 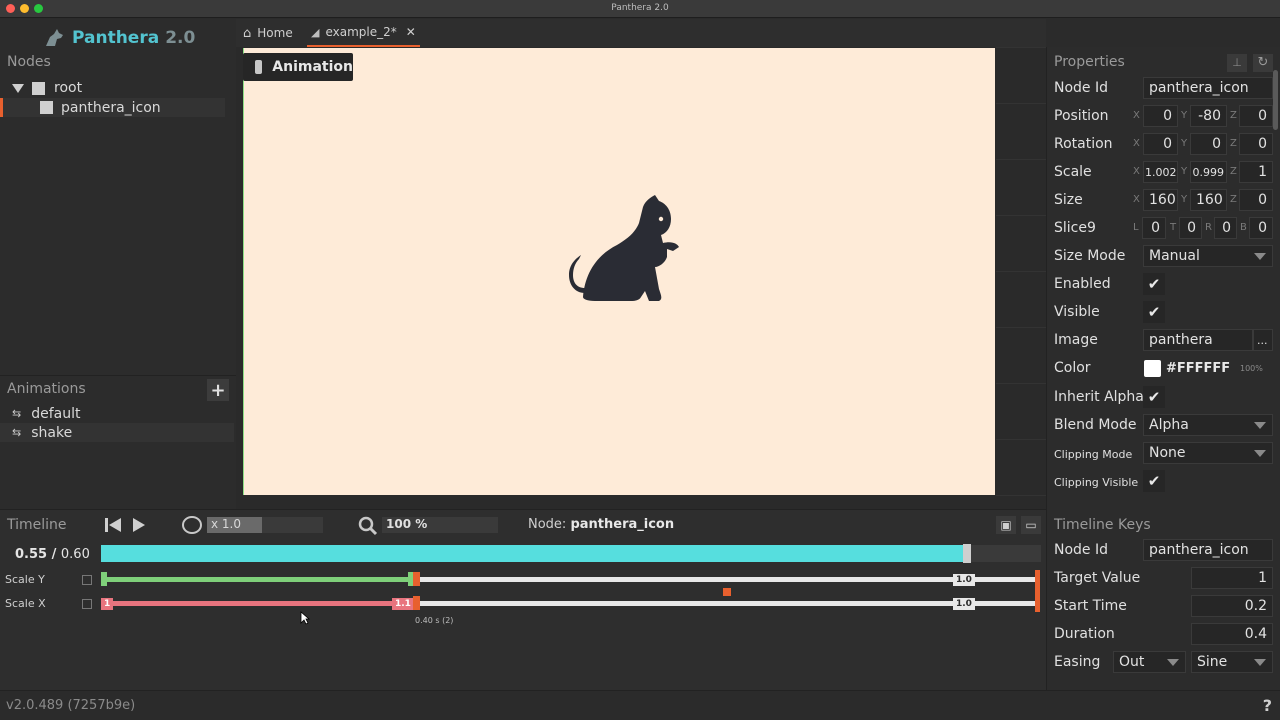 What do you see at coordinates (1190, 228) in the screenshot?
I see `slice9-top-input: 0` at bounding box center [1190, 228].